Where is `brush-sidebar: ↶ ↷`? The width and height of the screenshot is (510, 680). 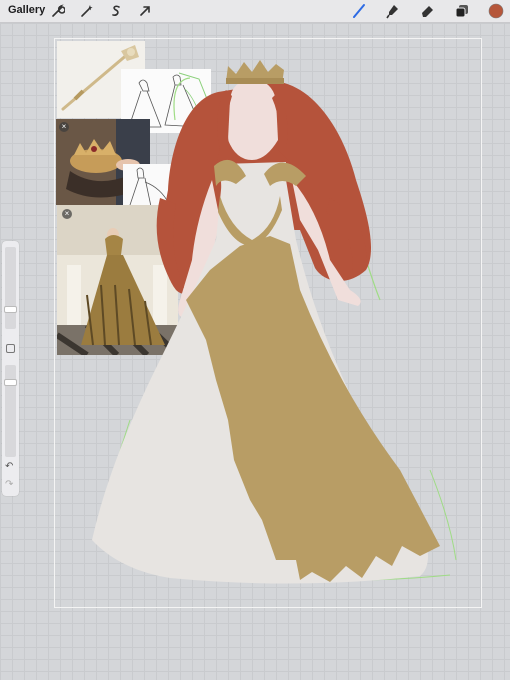 brush-sidebar: ↶ ↷ is located at coordinates (10, 368).